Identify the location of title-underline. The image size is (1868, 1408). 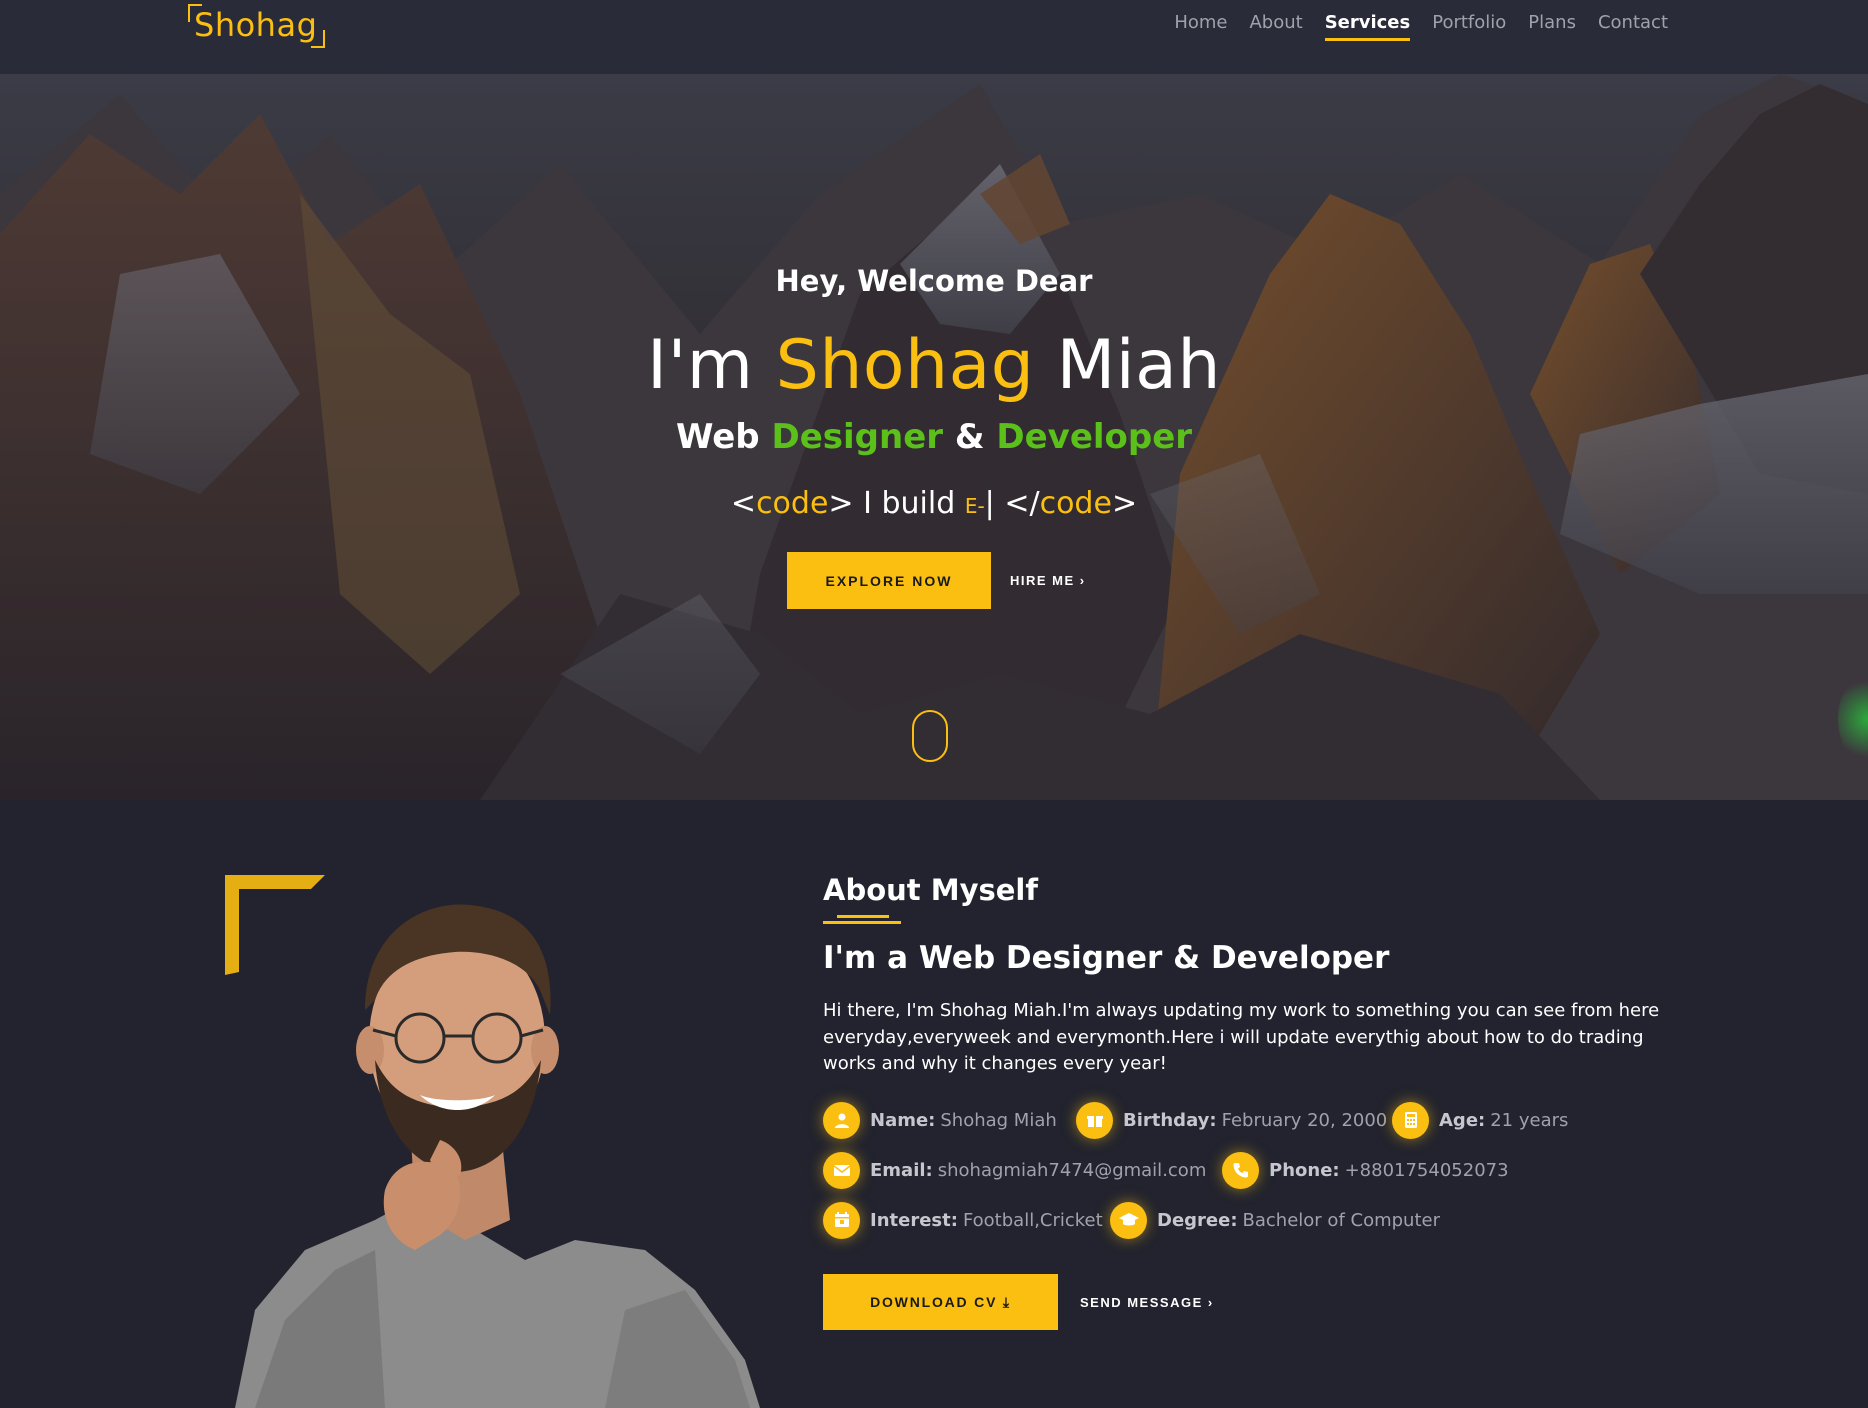
(862, 919).